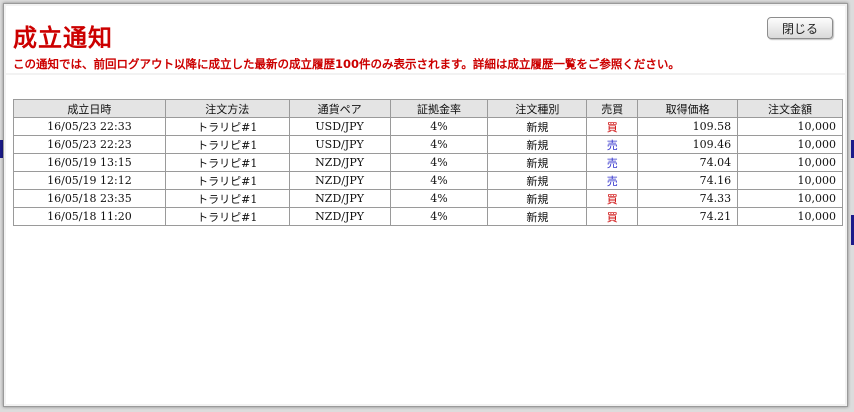 This screenshot has height=412, width=854. What do you see at coordinates (439, 108) in the screenshot?
I see `column-header-margin-rate: 証拠金率` at bounding box center [439, 108].